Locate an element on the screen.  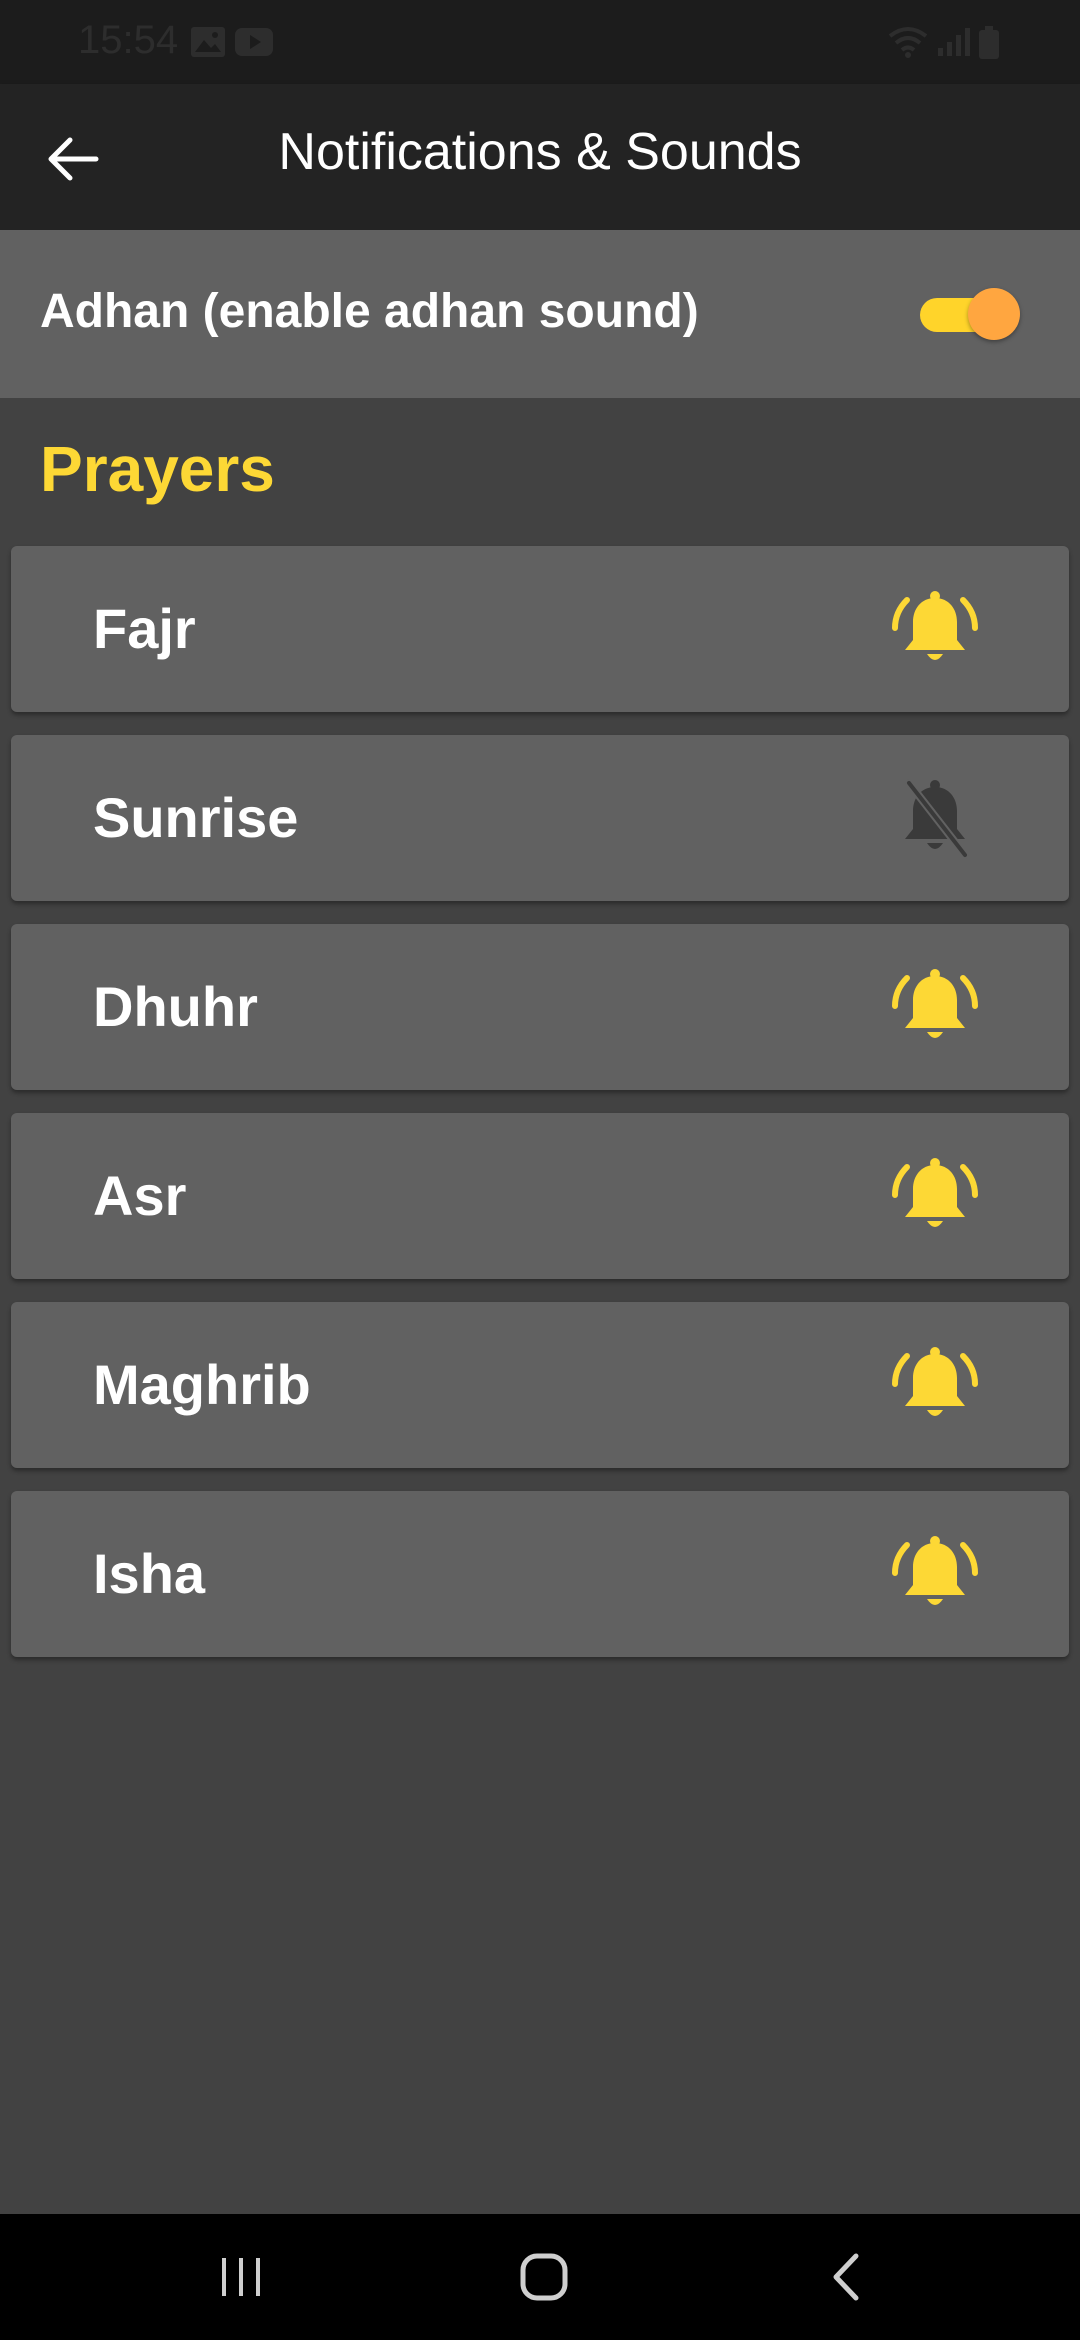
adhan-toggle is located at coordinates (969, 314).